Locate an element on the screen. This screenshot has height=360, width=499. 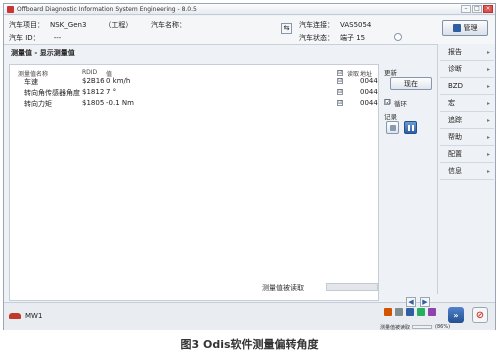
status-text: 测量值被读取 is located at coordinates (283, 288).